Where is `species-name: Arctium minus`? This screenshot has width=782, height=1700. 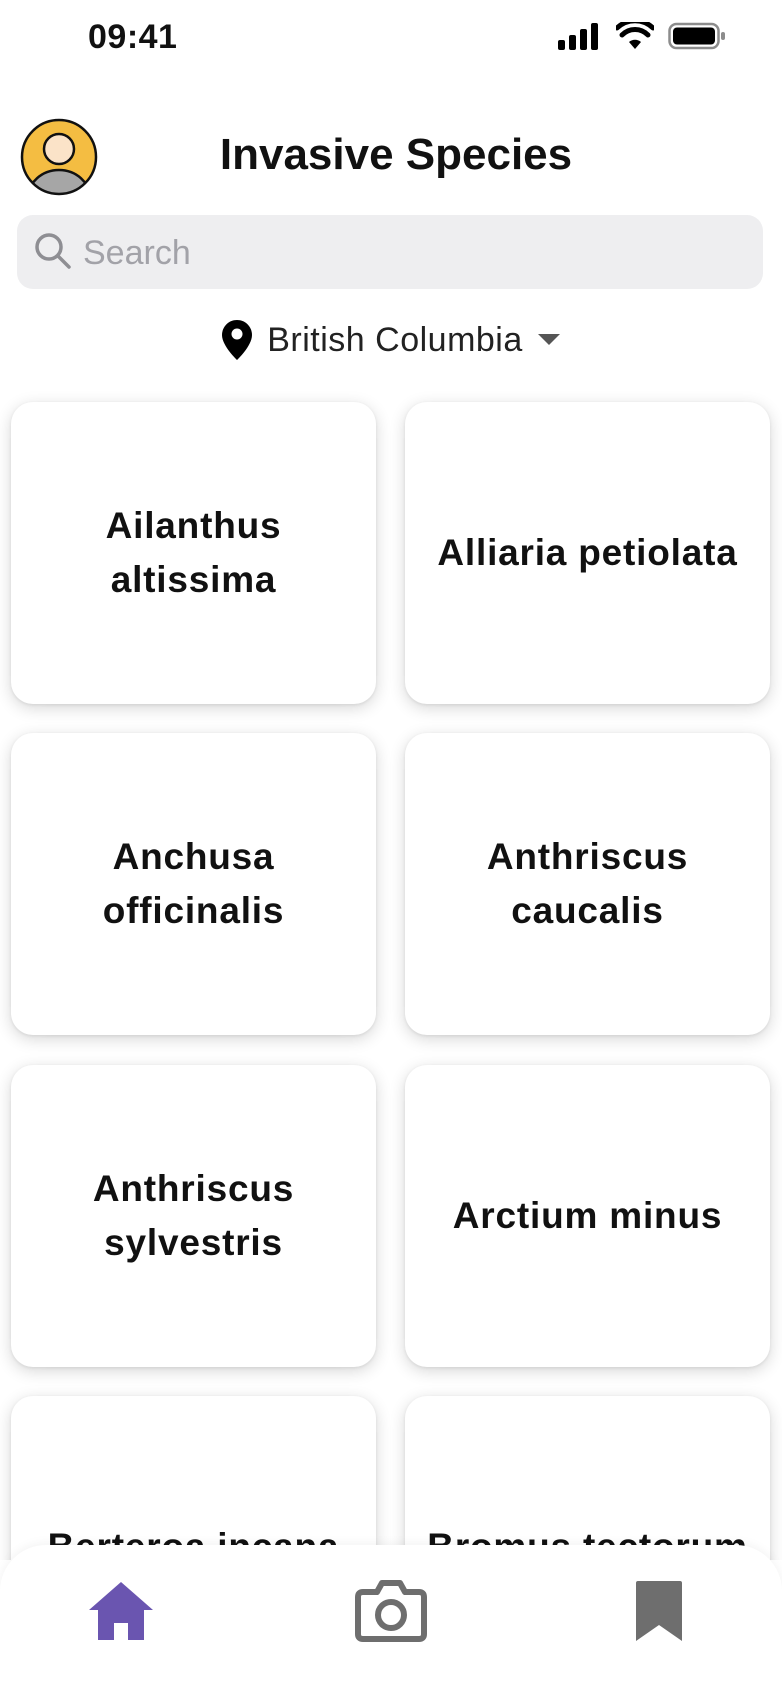
species-name: Arctium minus is located at coordinates (587, 1215).